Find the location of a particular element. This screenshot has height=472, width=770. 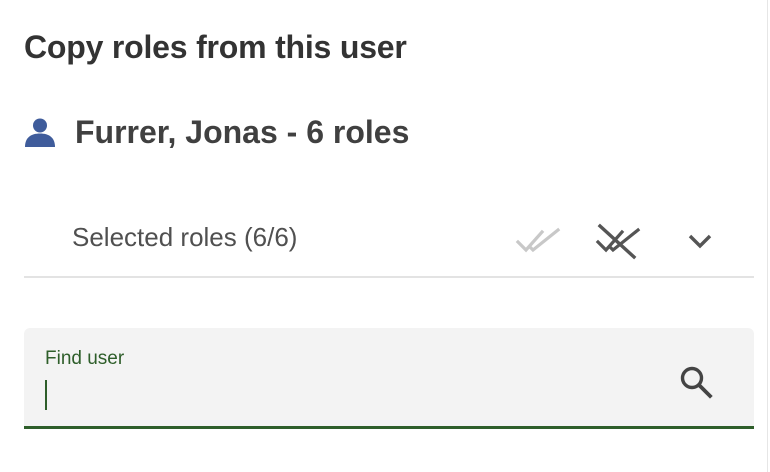

panel-divider is located at coordinates (767, 236).